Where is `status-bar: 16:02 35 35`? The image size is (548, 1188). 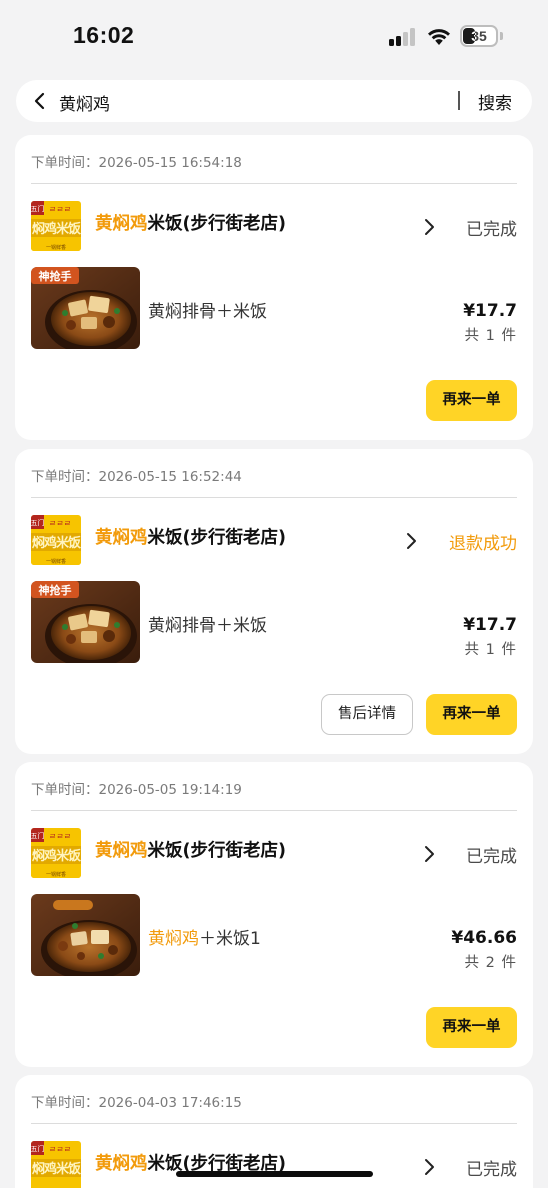 status-bar: 16:02 35 35 is located at coordinates (274, 37).